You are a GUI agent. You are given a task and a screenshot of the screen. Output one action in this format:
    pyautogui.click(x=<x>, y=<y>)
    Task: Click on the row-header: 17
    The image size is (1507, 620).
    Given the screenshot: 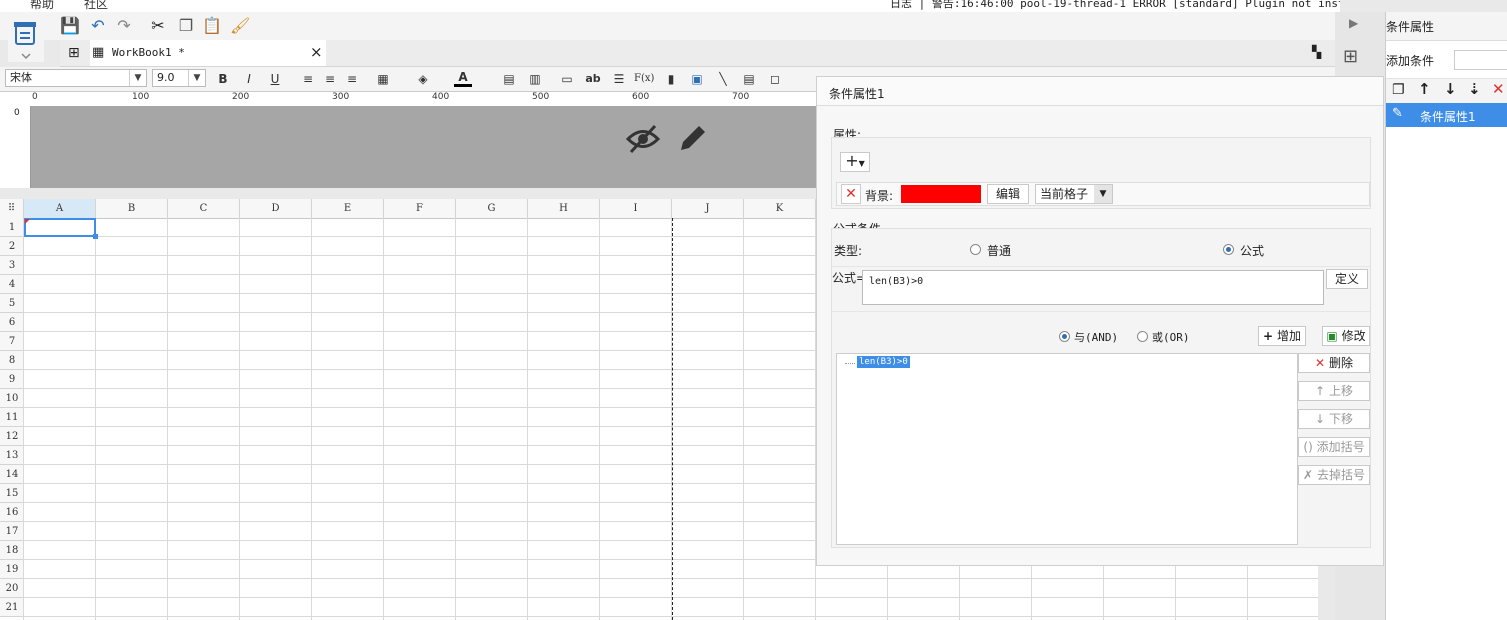 What is the action you would take?
    pyautogui.click(x=12, y=531)
    